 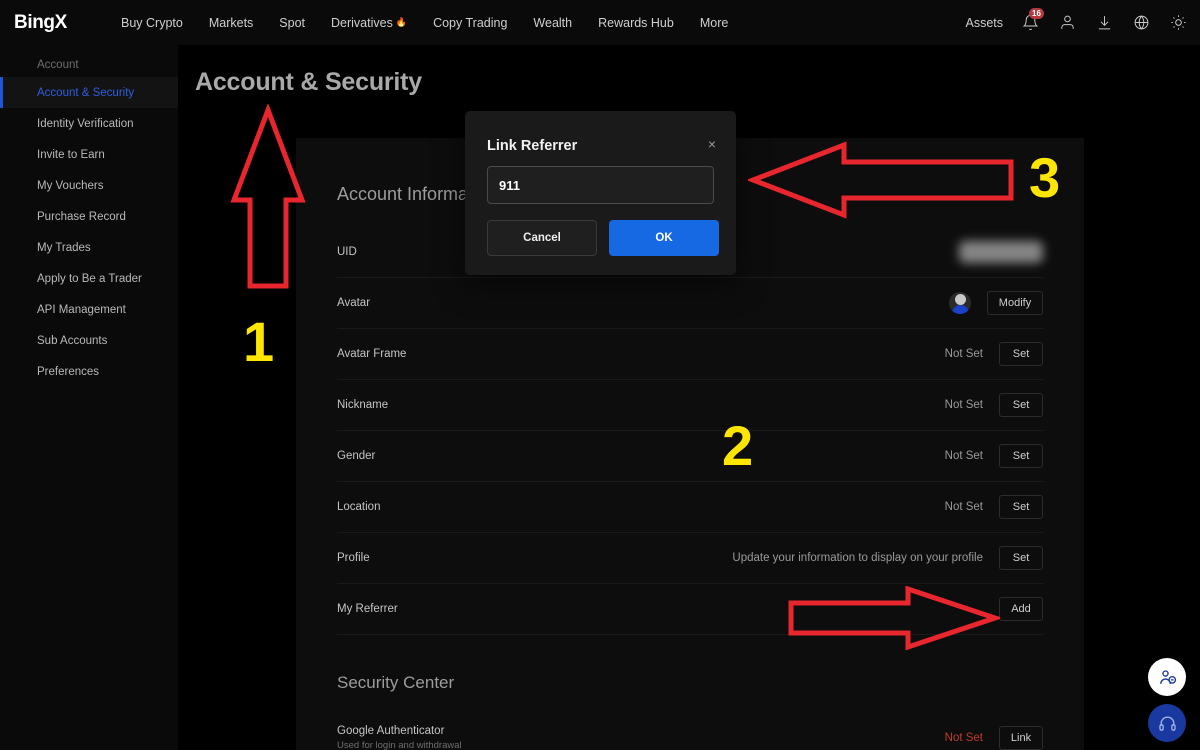 What do you see at coordinates (664, 238) in the screenshot?
I see `ok-button: OK` at bounding box center [664, 238].